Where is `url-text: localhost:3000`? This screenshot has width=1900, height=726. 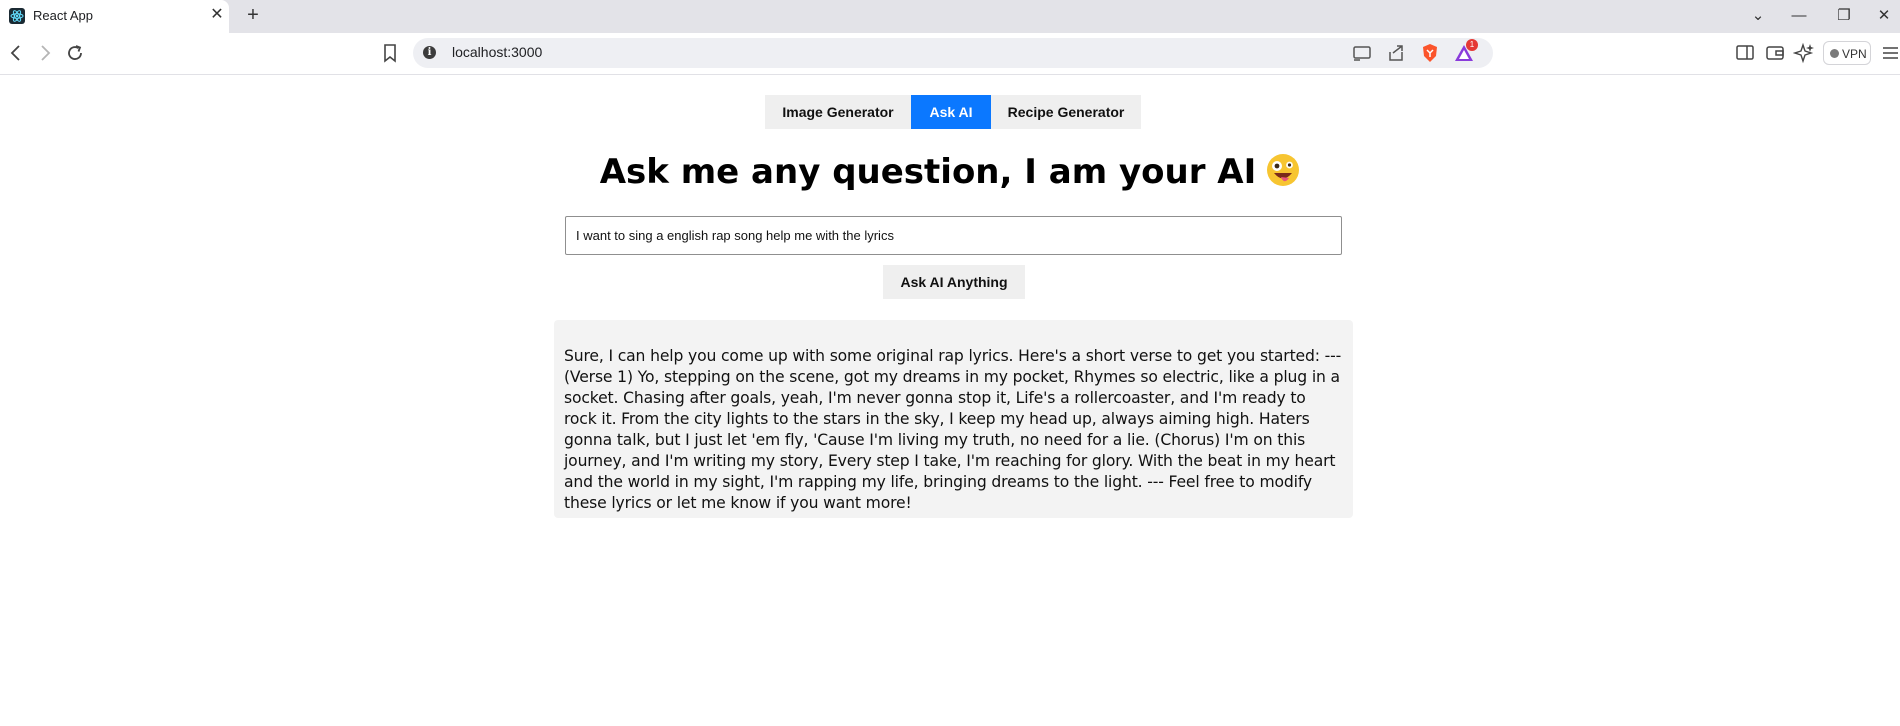
url-text: localhost:3000 is located at coordinates (497, 52).